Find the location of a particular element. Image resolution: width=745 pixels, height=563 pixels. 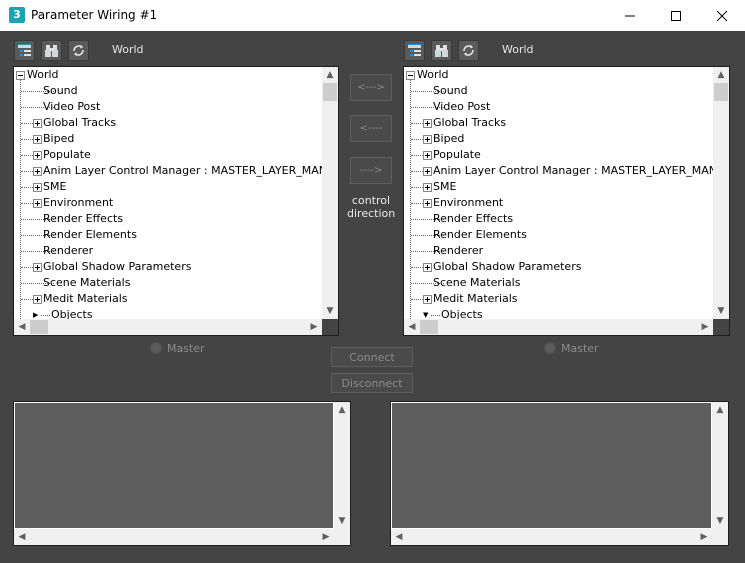

disconnect-button: Disconnect is located at coordinates (372, 383).